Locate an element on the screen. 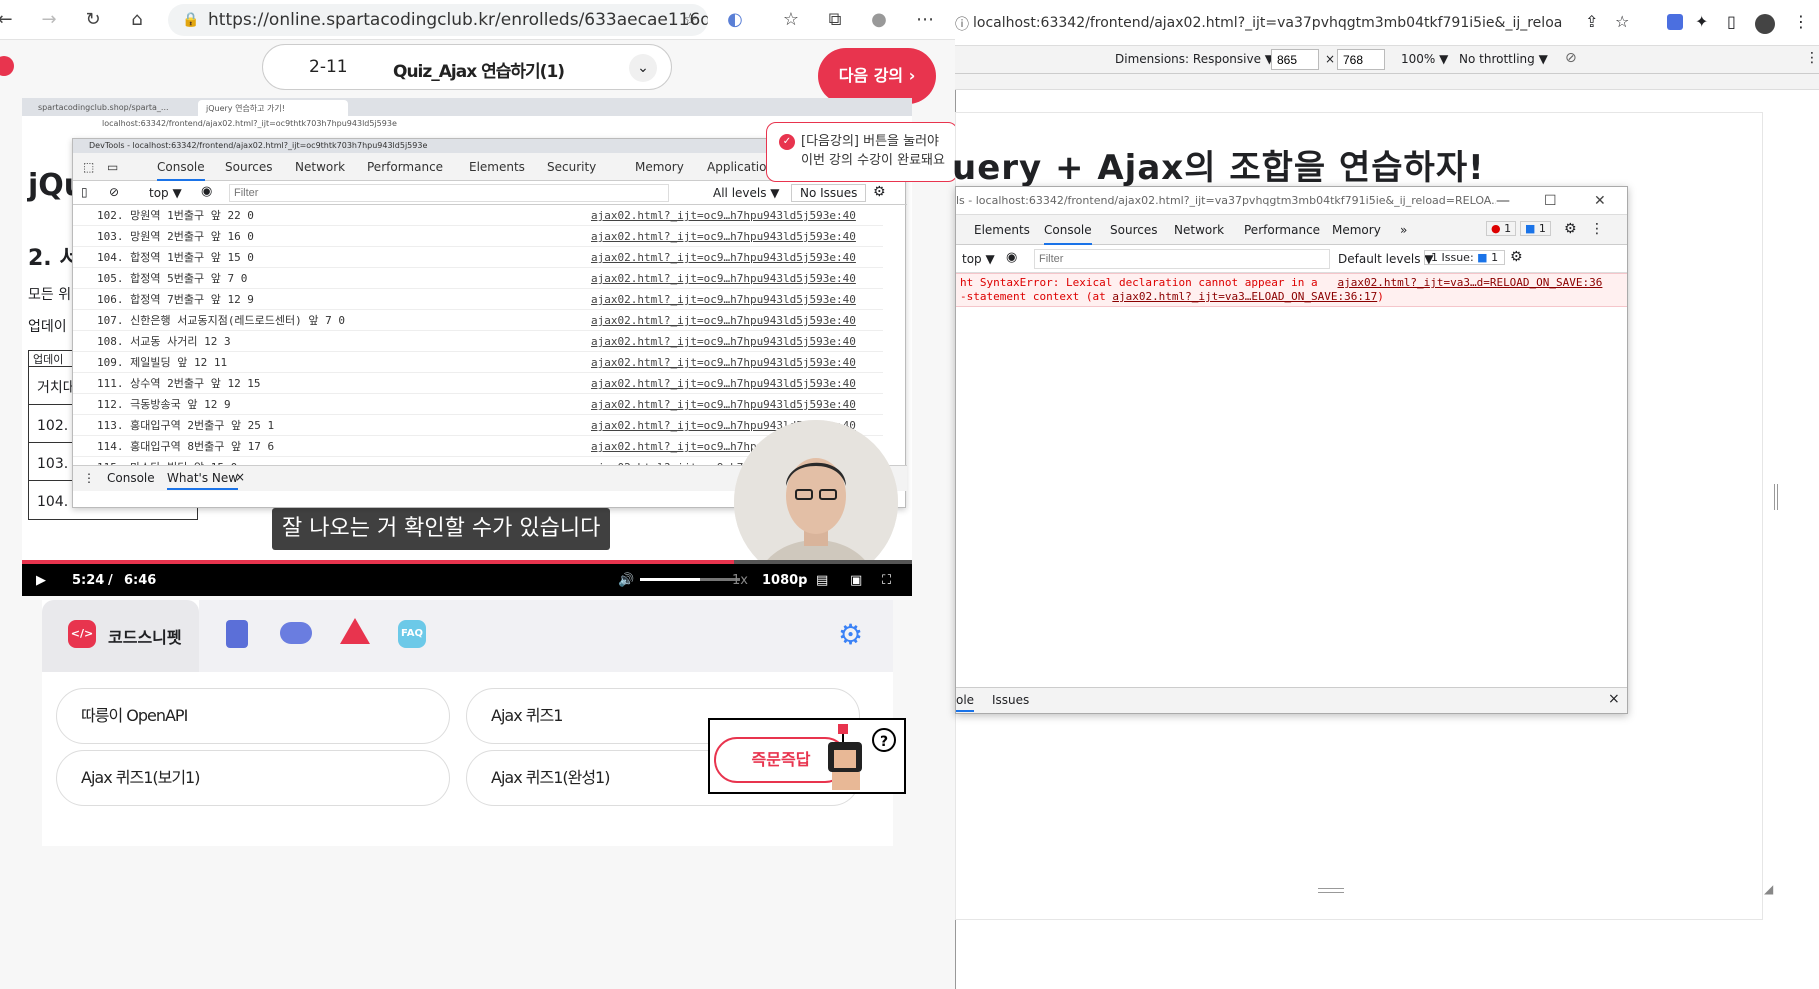  volume-slider is located at coordinates (690, 579).